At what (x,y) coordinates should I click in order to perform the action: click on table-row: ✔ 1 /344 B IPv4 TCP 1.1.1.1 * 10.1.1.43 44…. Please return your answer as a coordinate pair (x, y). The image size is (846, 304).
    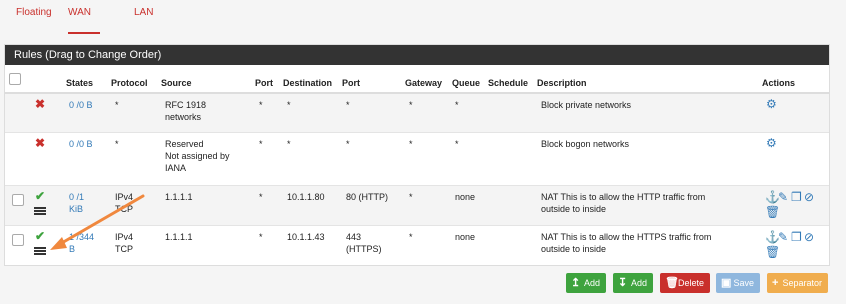
    Looking at the image, I should click on (417, 245).